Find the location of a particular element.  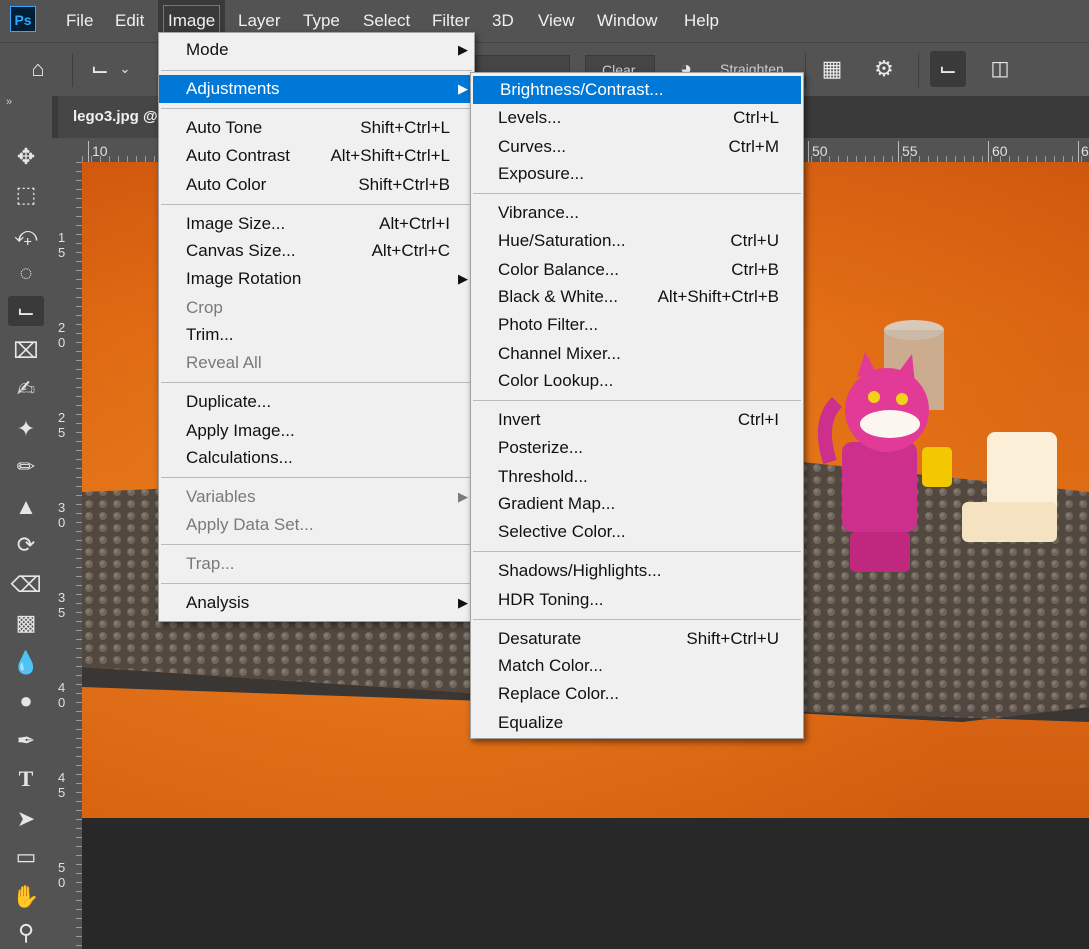

menu-item-desaturate: Desaturate Shift+Ctrl+U is located at coordinates (637, 639).